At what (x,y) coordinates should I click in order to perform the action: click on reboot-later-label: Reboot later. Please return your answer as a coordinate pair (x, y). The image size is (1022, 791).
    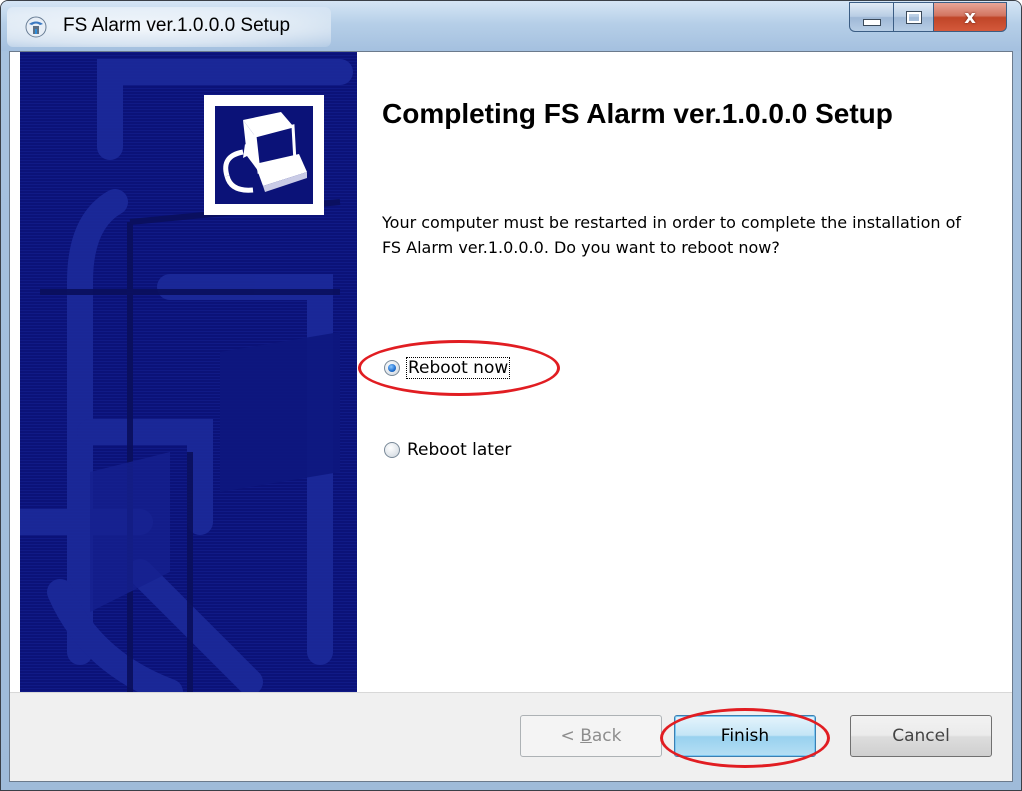
    Looking at the image, I should click on (459, 450).